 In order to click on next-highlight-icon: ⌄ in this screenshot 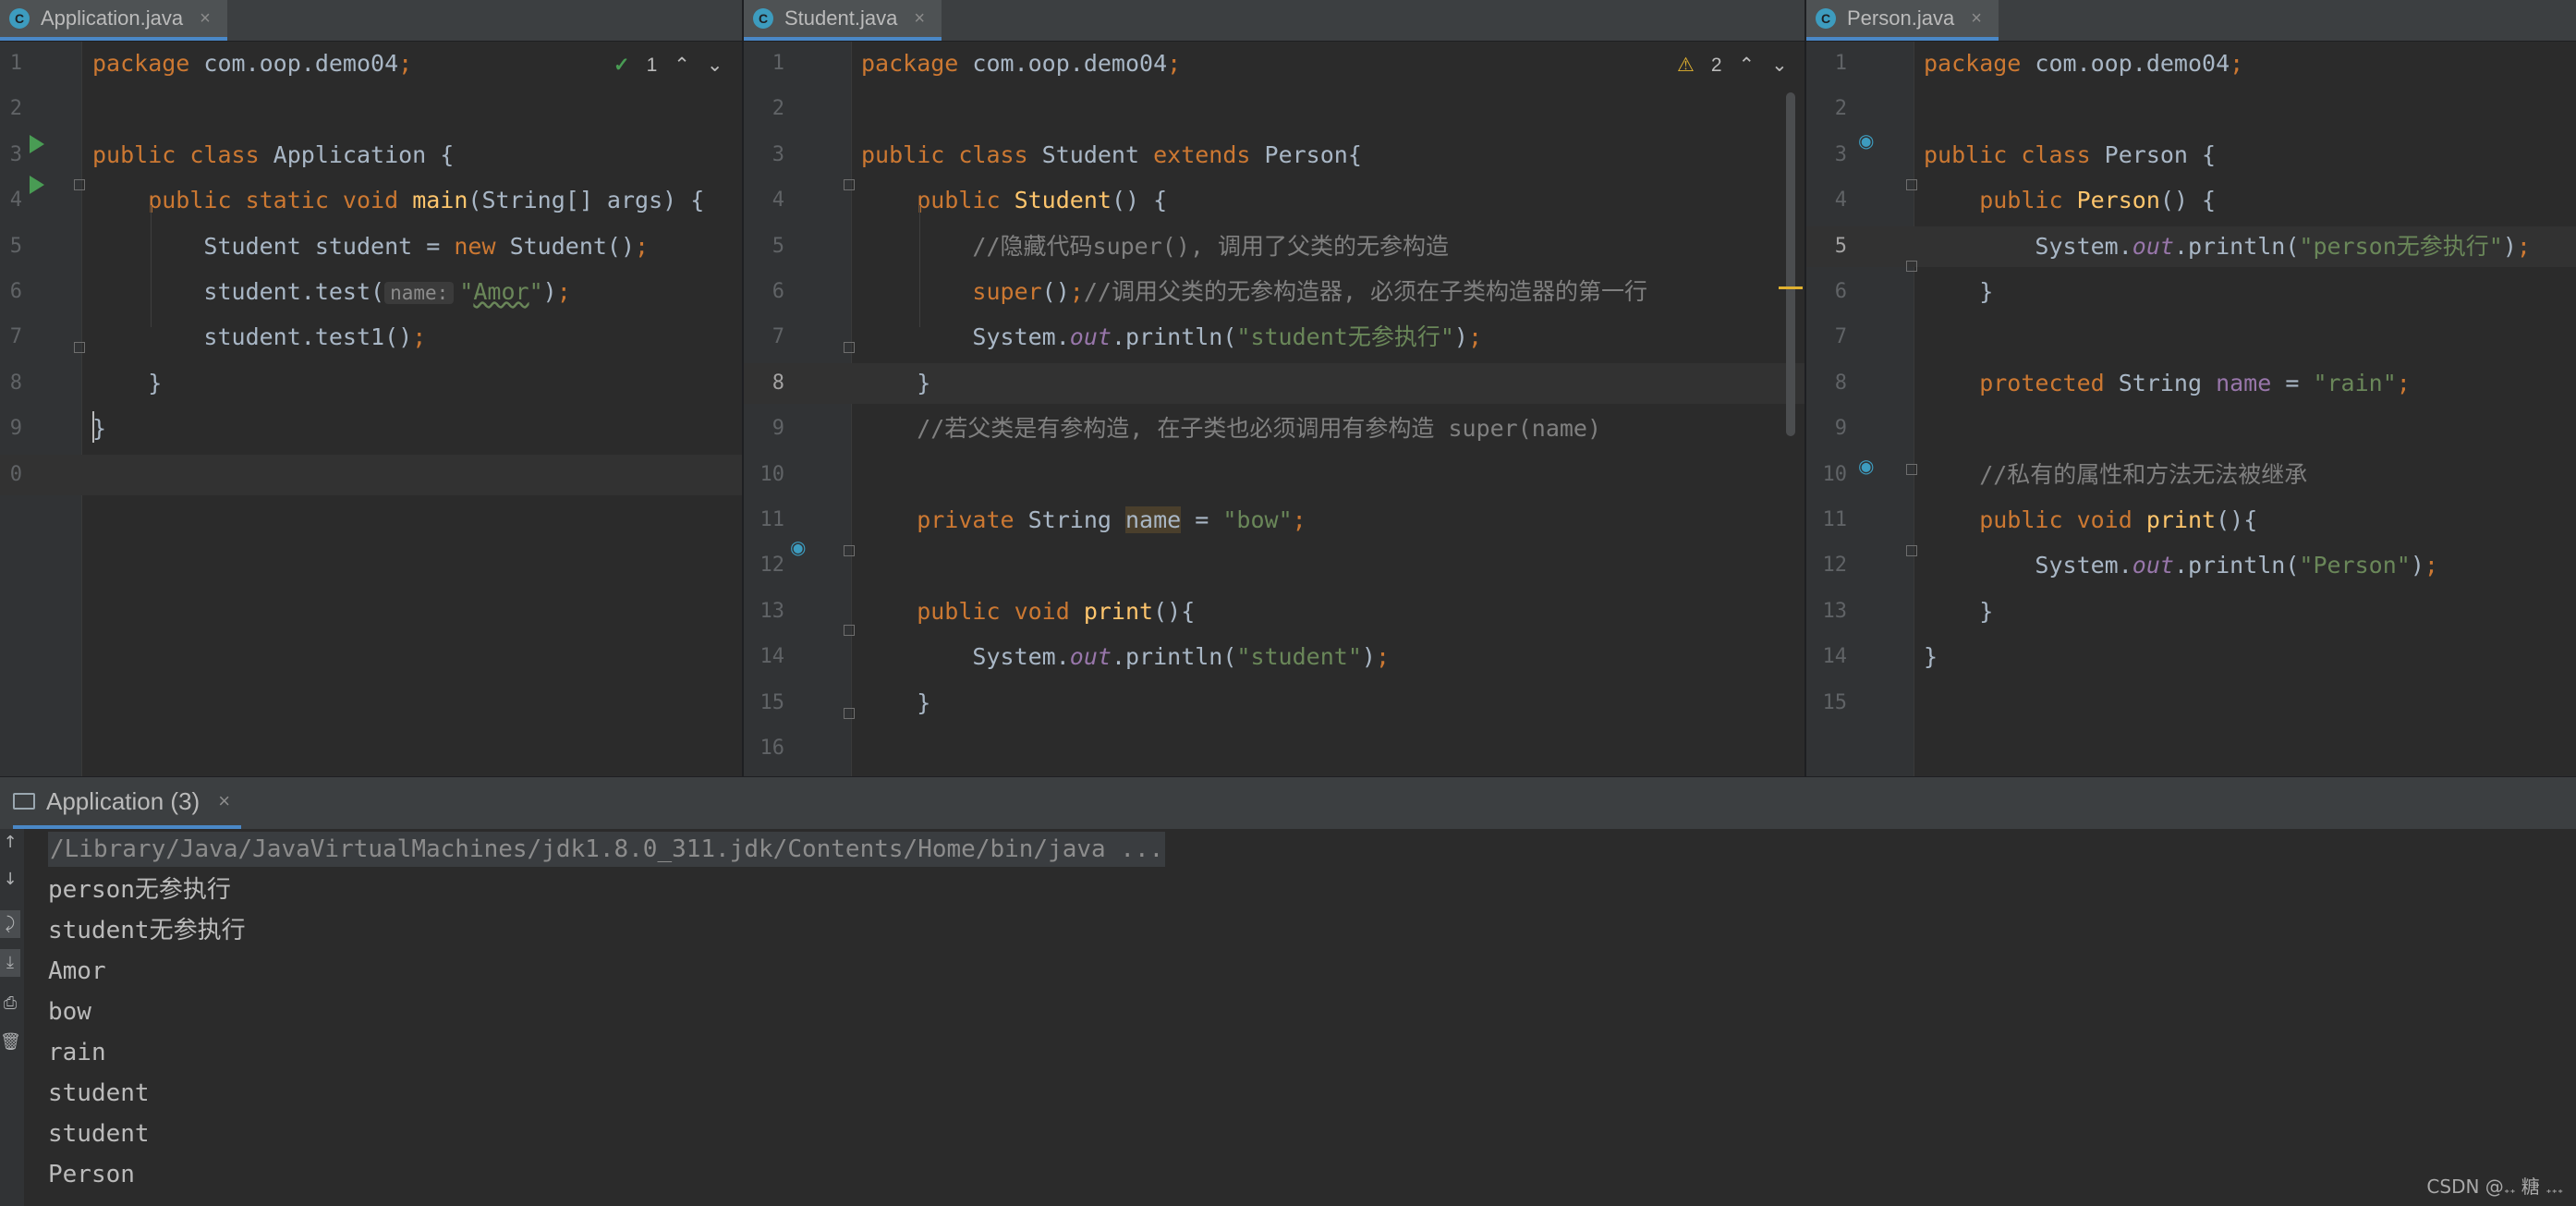, I will do `click(1779, 65)`.